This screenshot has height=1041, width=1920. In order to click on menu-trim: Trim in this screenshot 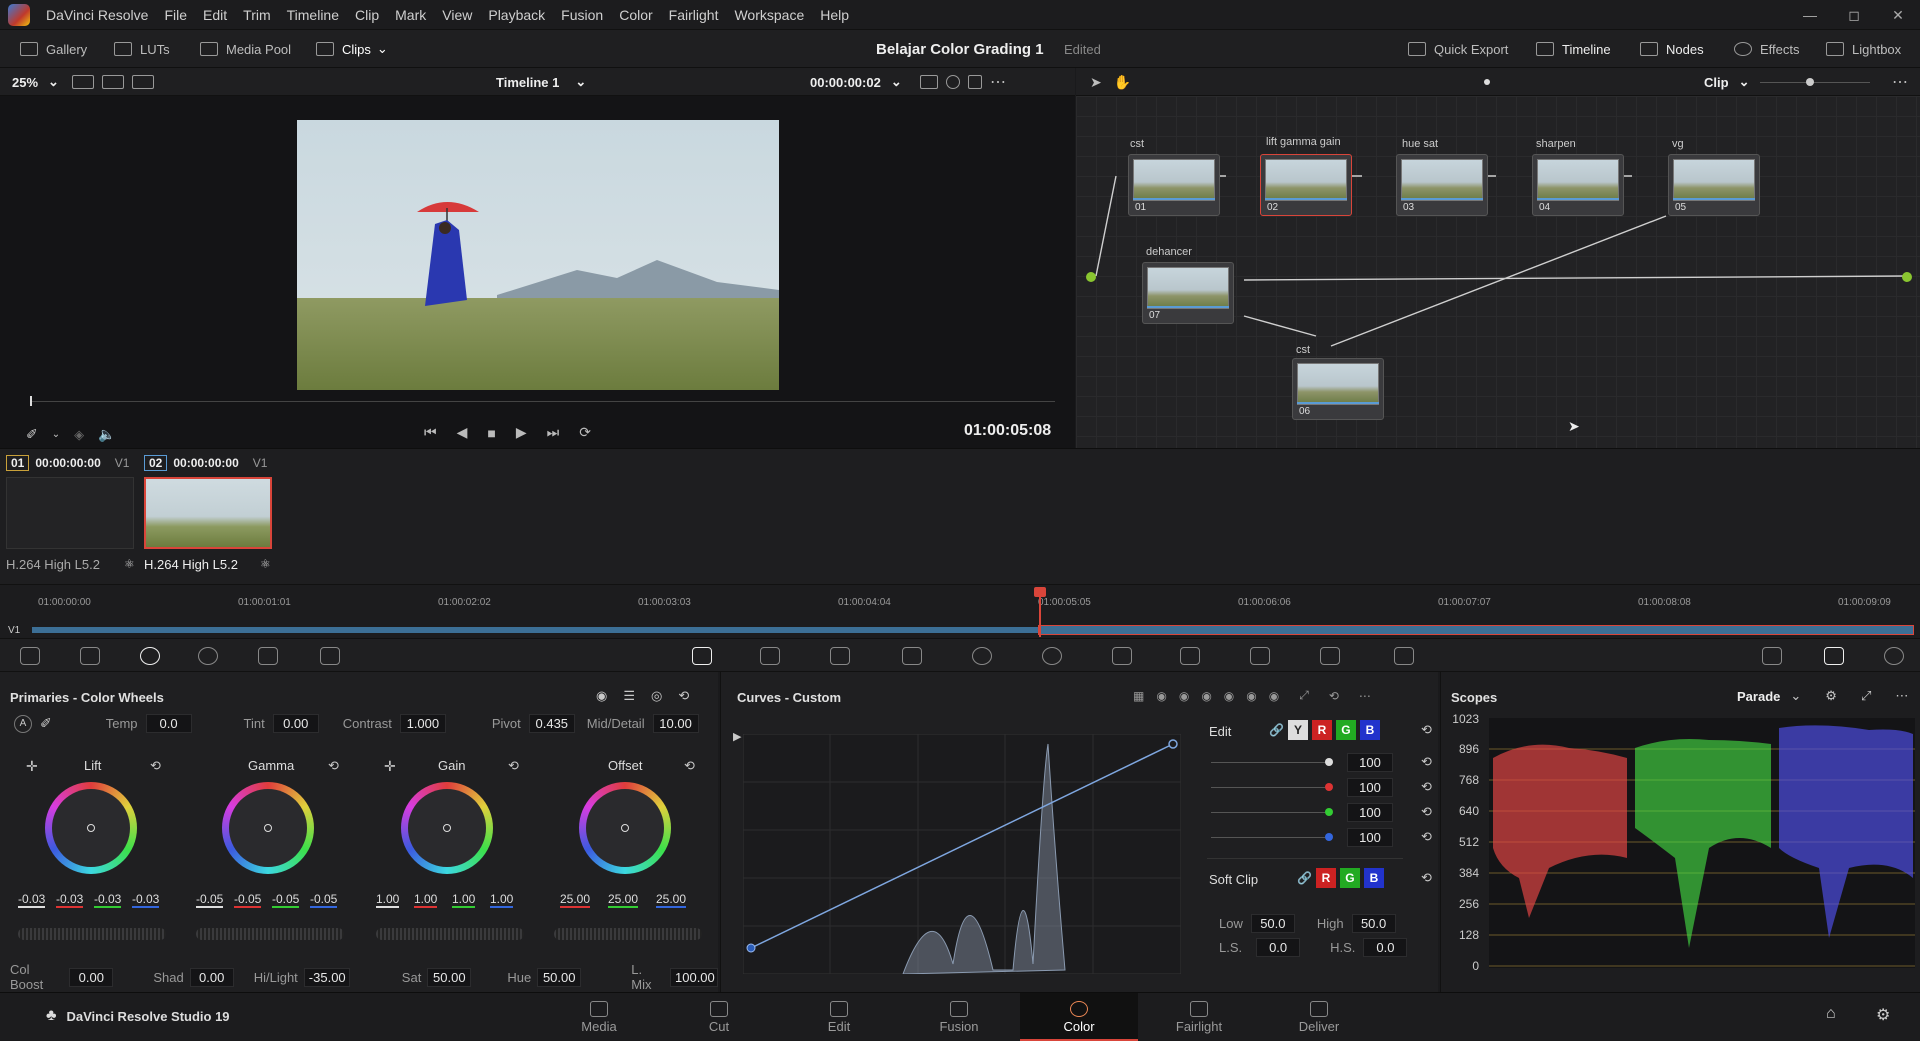, I will do `click(256, 15)`.